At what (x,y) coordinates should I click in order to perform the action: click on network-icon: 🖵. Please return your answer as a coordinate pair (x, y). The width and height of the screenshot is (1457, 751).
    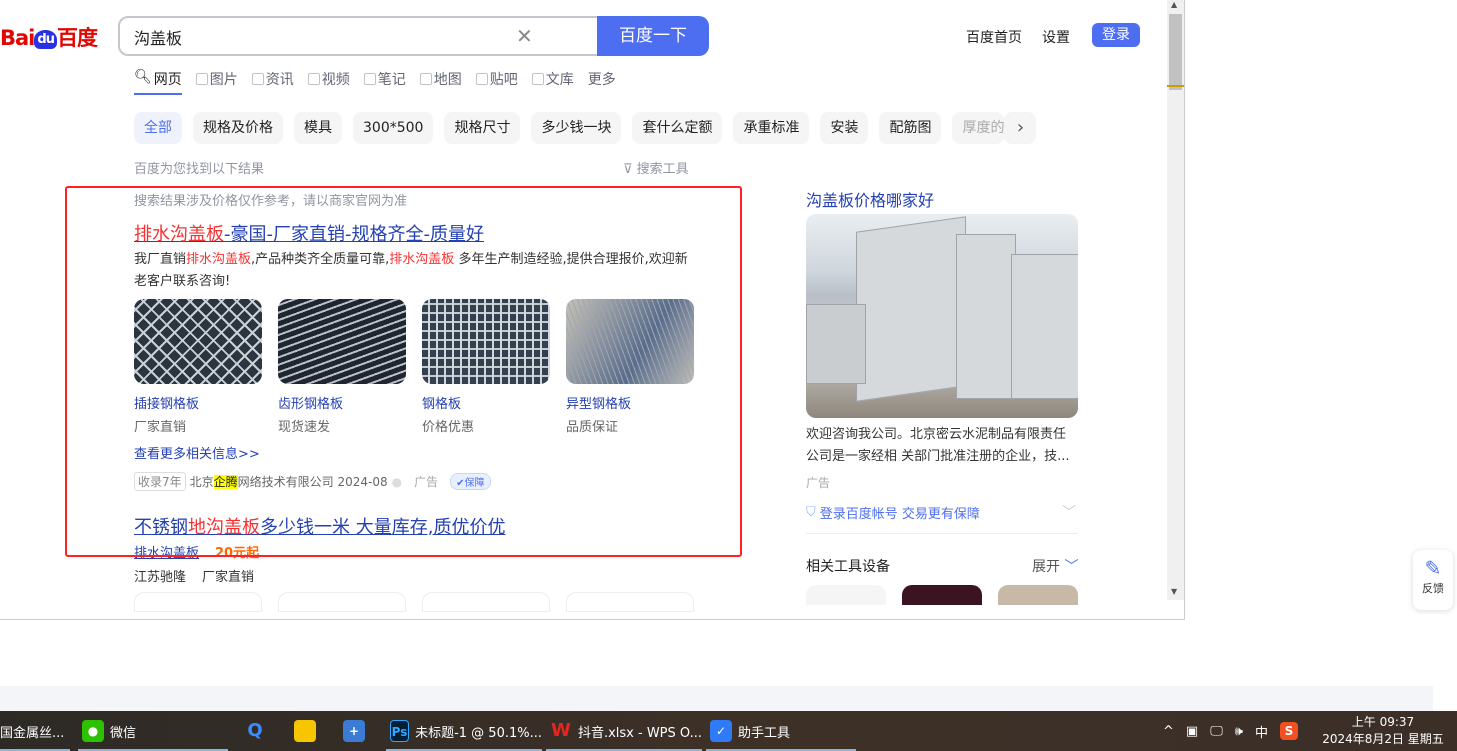
    Looking at the image, I should click on (1216, 731).